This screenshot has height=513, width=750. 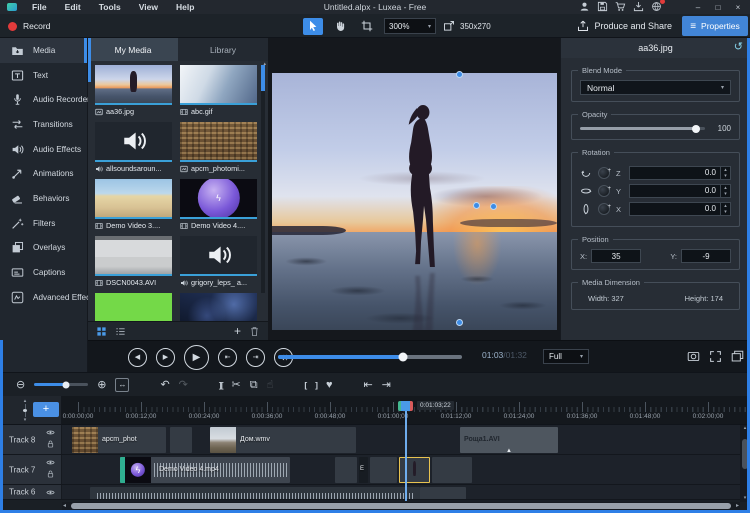 What do you see at coordinates (403, 357) in the screenshot?
I see `seek-knob` at bounding box center [403, 357].